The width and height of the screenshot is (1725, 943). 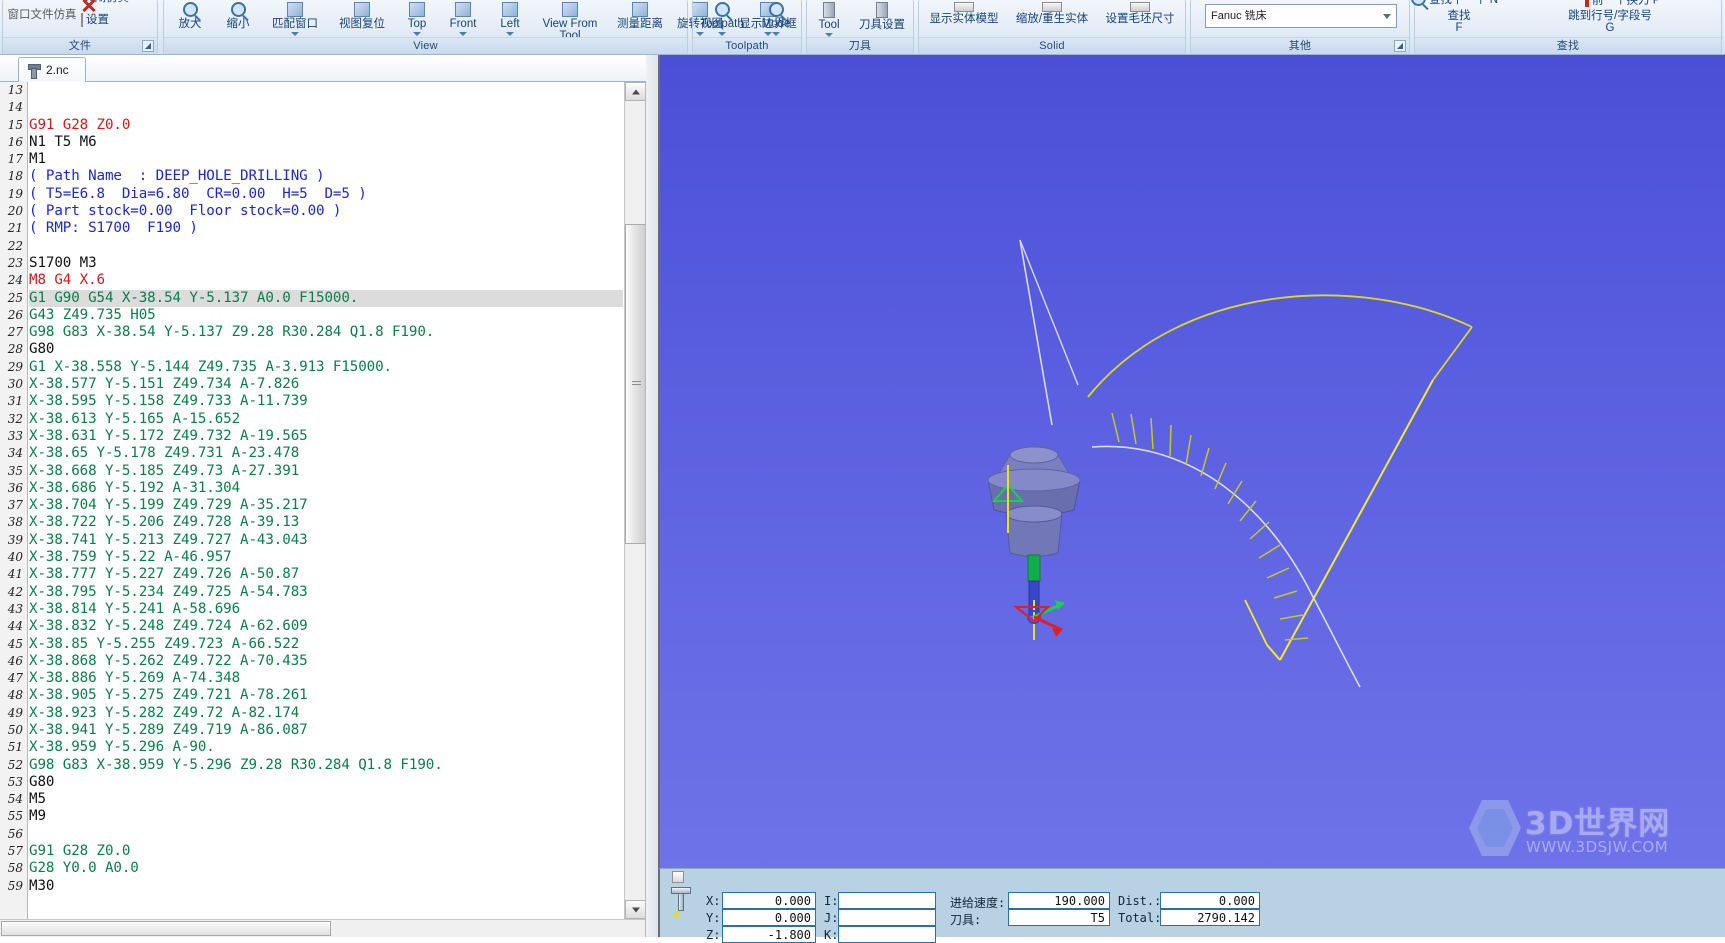 What do you see at coordinates (326, 263) in the screenshot?
I see `code-line: S1700 M3` at bounding box center [326, 263].